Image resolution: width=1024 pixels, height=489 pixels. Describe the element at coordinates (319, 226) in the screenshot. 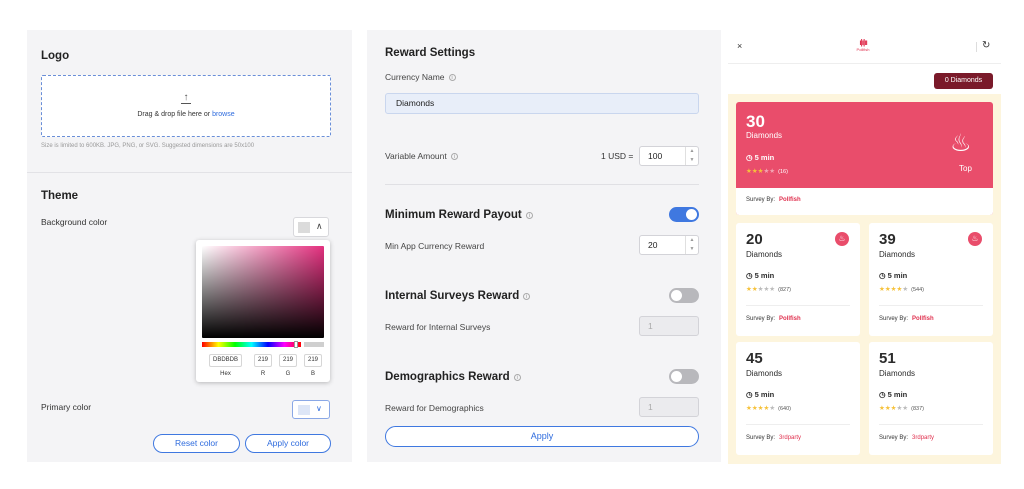

I see `chevron-up-icon: ∧` at that location.